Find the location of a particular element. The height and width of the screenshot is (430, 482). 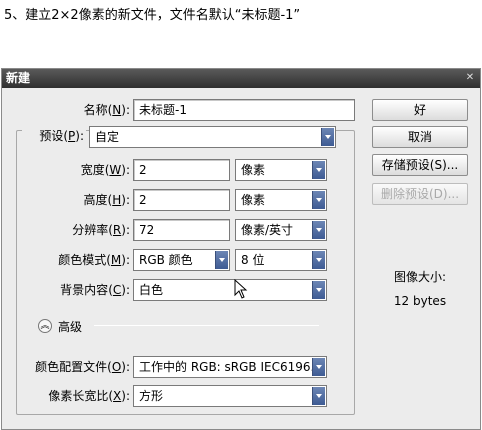

name-label: 名称(N): is located at coordinates (106, 110).